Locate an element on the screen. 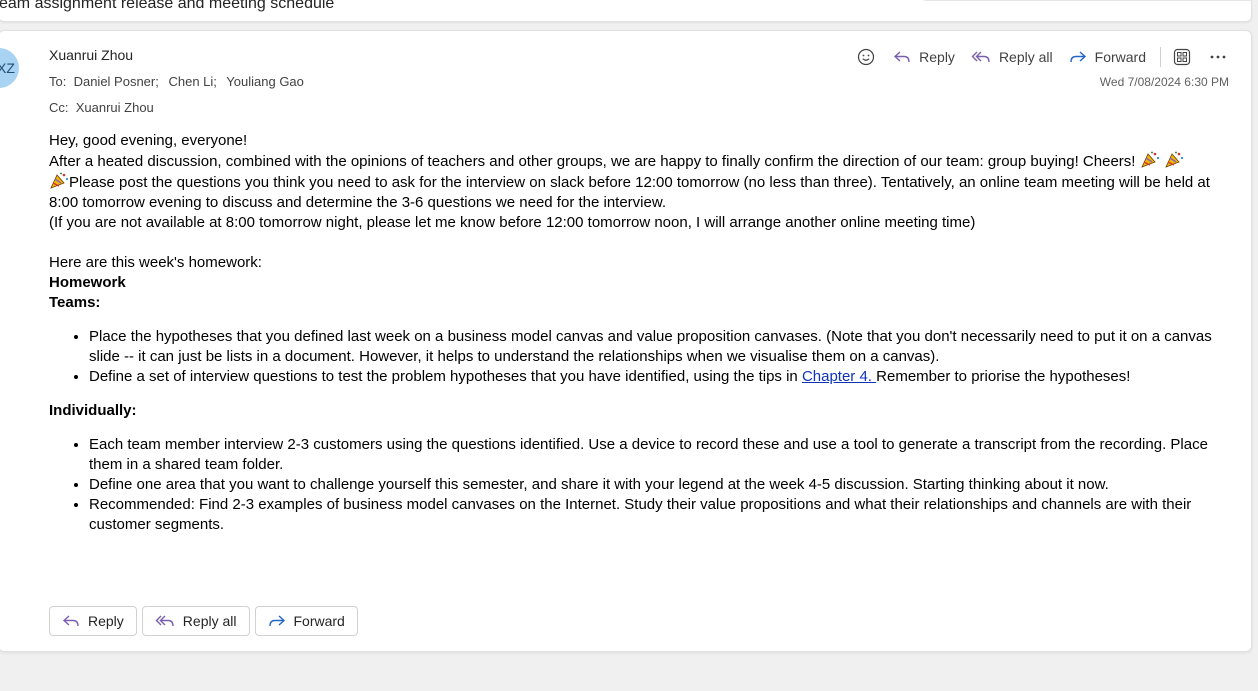  homework-heading: Homework is located at coordinates (87, 282).